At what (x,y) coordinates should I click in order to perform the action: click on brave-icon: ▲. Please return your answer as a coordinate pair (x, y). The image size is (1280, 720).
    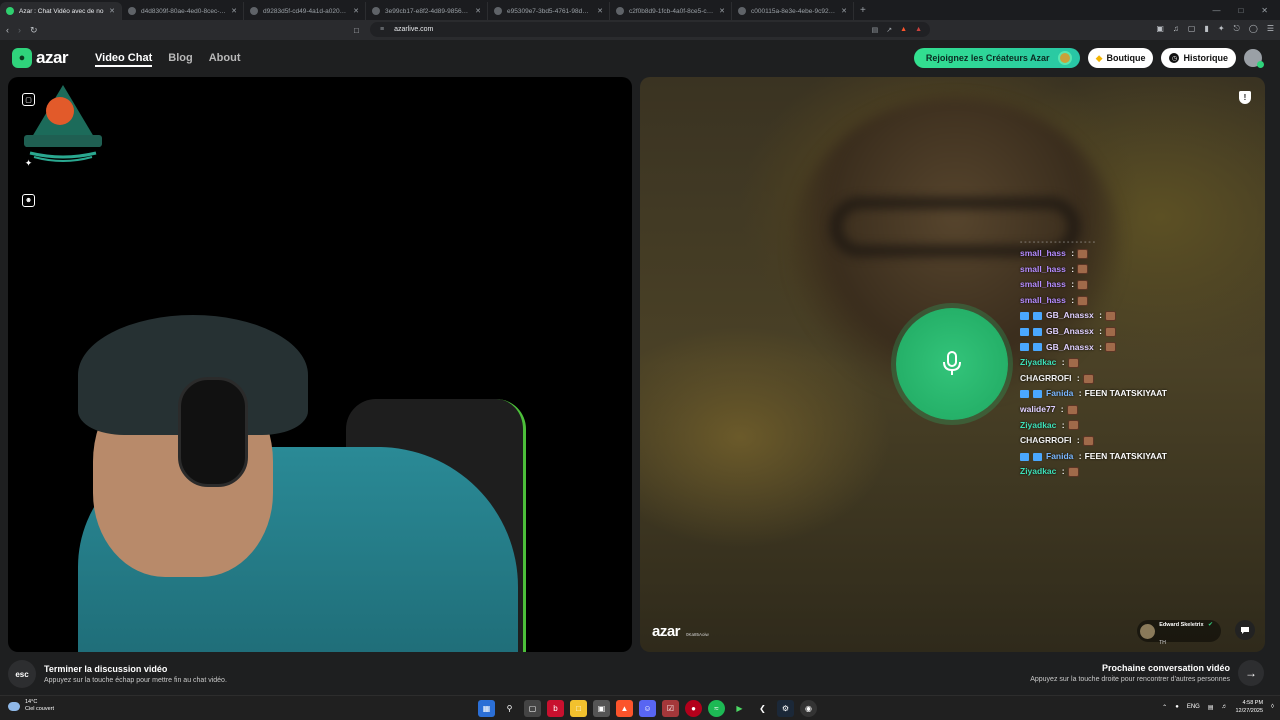
    Looking at the image, I should click on (624, 708).